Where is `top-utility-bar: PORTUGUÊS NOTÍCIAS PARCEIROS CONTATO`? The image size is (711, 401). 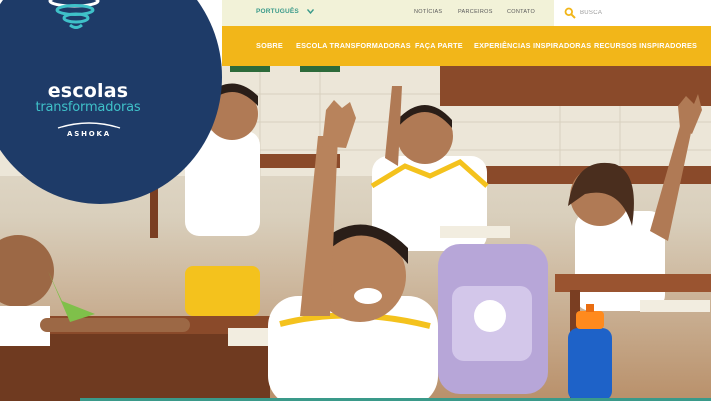 top-utility-bar: PORTUGUÊS NOTÍCIAS PARCEIROS CONTATO is located at coordinates (466, 13).